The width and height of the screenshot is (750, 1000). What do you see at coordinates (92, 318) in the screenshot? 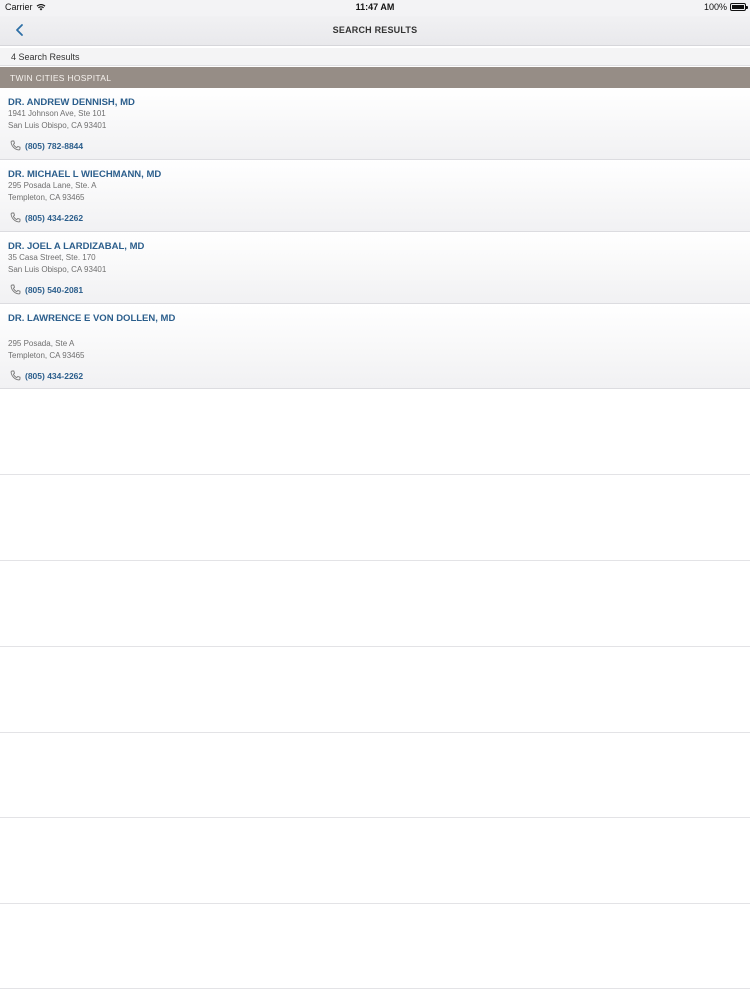
I see `doctor-name: DR. LAWRENCE E VON DOLLEN, MD` at bounding box center [92, 318].